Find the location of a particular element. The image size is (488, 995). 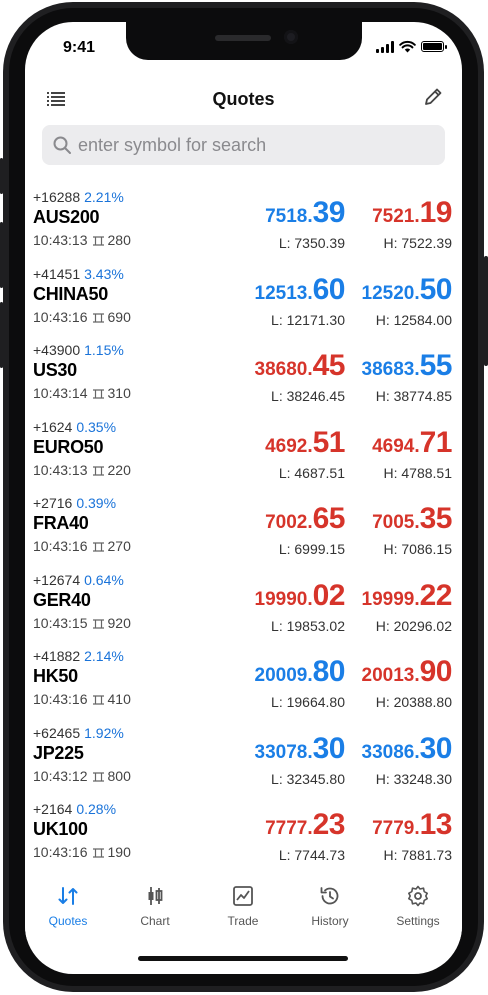

tab-history: History is located at coordinates (330, 900).